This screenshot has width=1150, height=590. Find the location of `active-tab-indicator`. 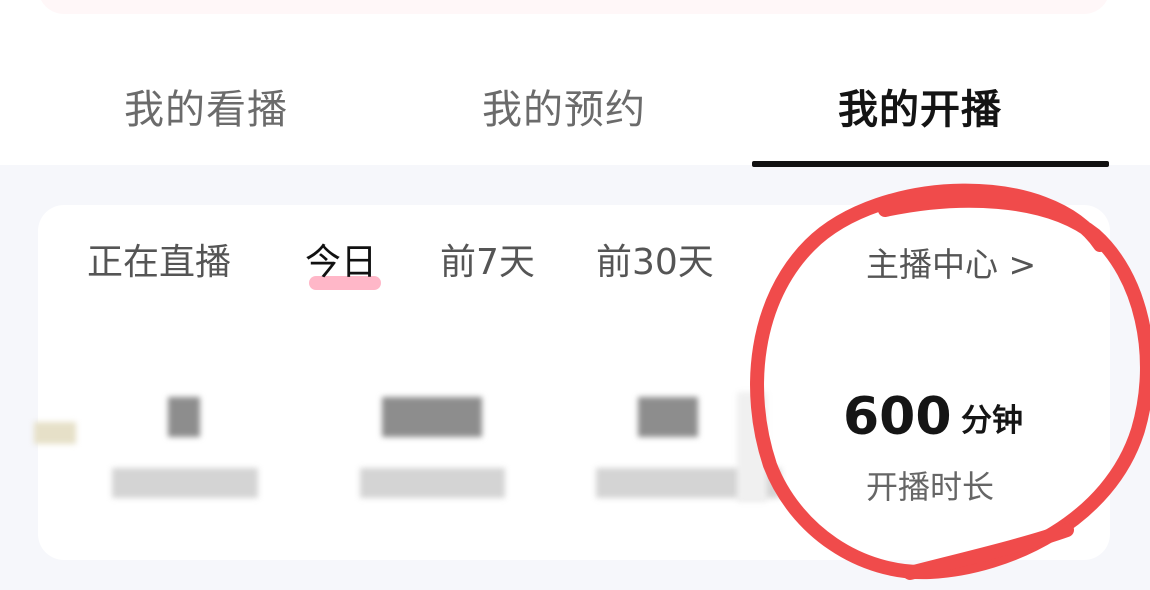

active-tab-indicator is located at coordinates (930, 164).